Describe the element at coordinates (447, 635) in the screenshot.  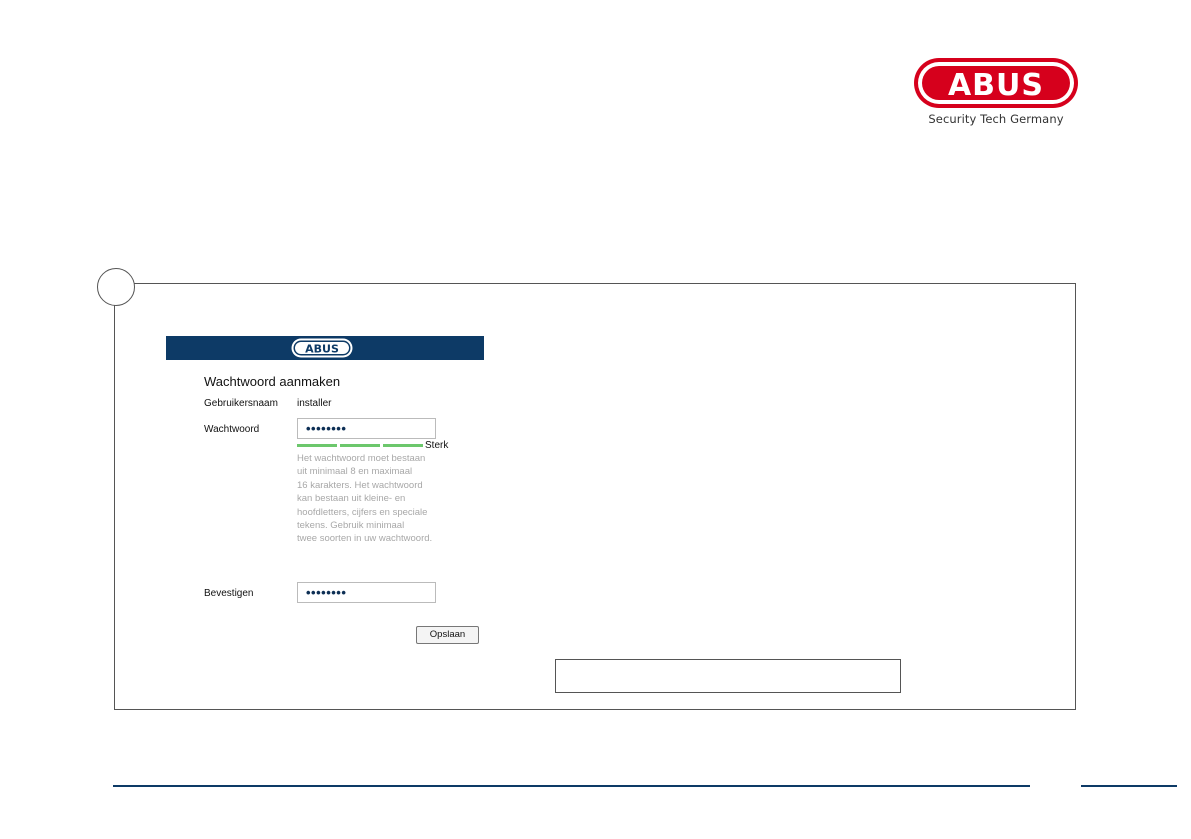
I see `save-button: Opslaan` at that location.